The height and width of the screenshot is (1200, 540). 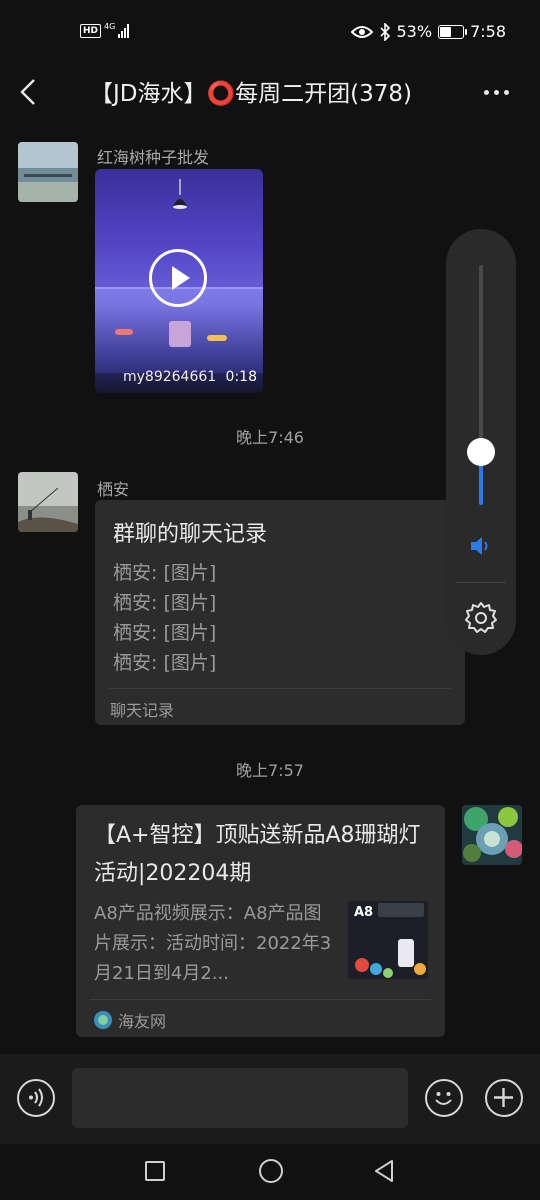 I want to click on settings-gear-icon, so click(x=481, y=618).